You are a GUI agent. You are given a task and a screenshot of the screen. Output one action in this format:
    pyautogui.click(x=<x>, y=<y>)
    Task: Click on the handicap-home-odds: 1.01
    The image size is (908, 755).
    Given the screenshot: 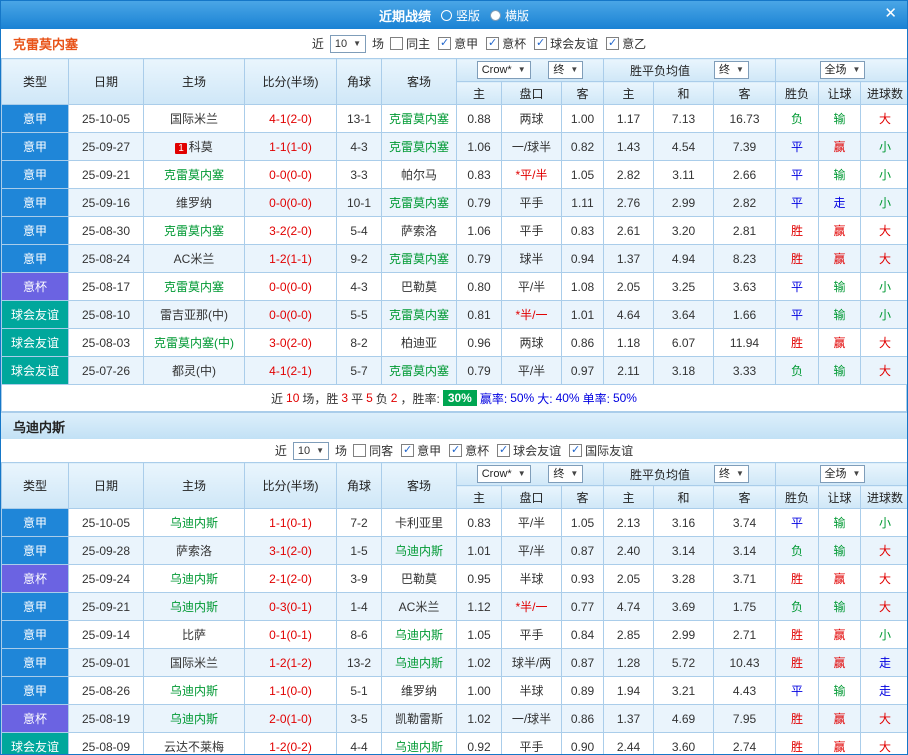 What is the action you would take?
    pyautogui.click(x=479, y=550)
    